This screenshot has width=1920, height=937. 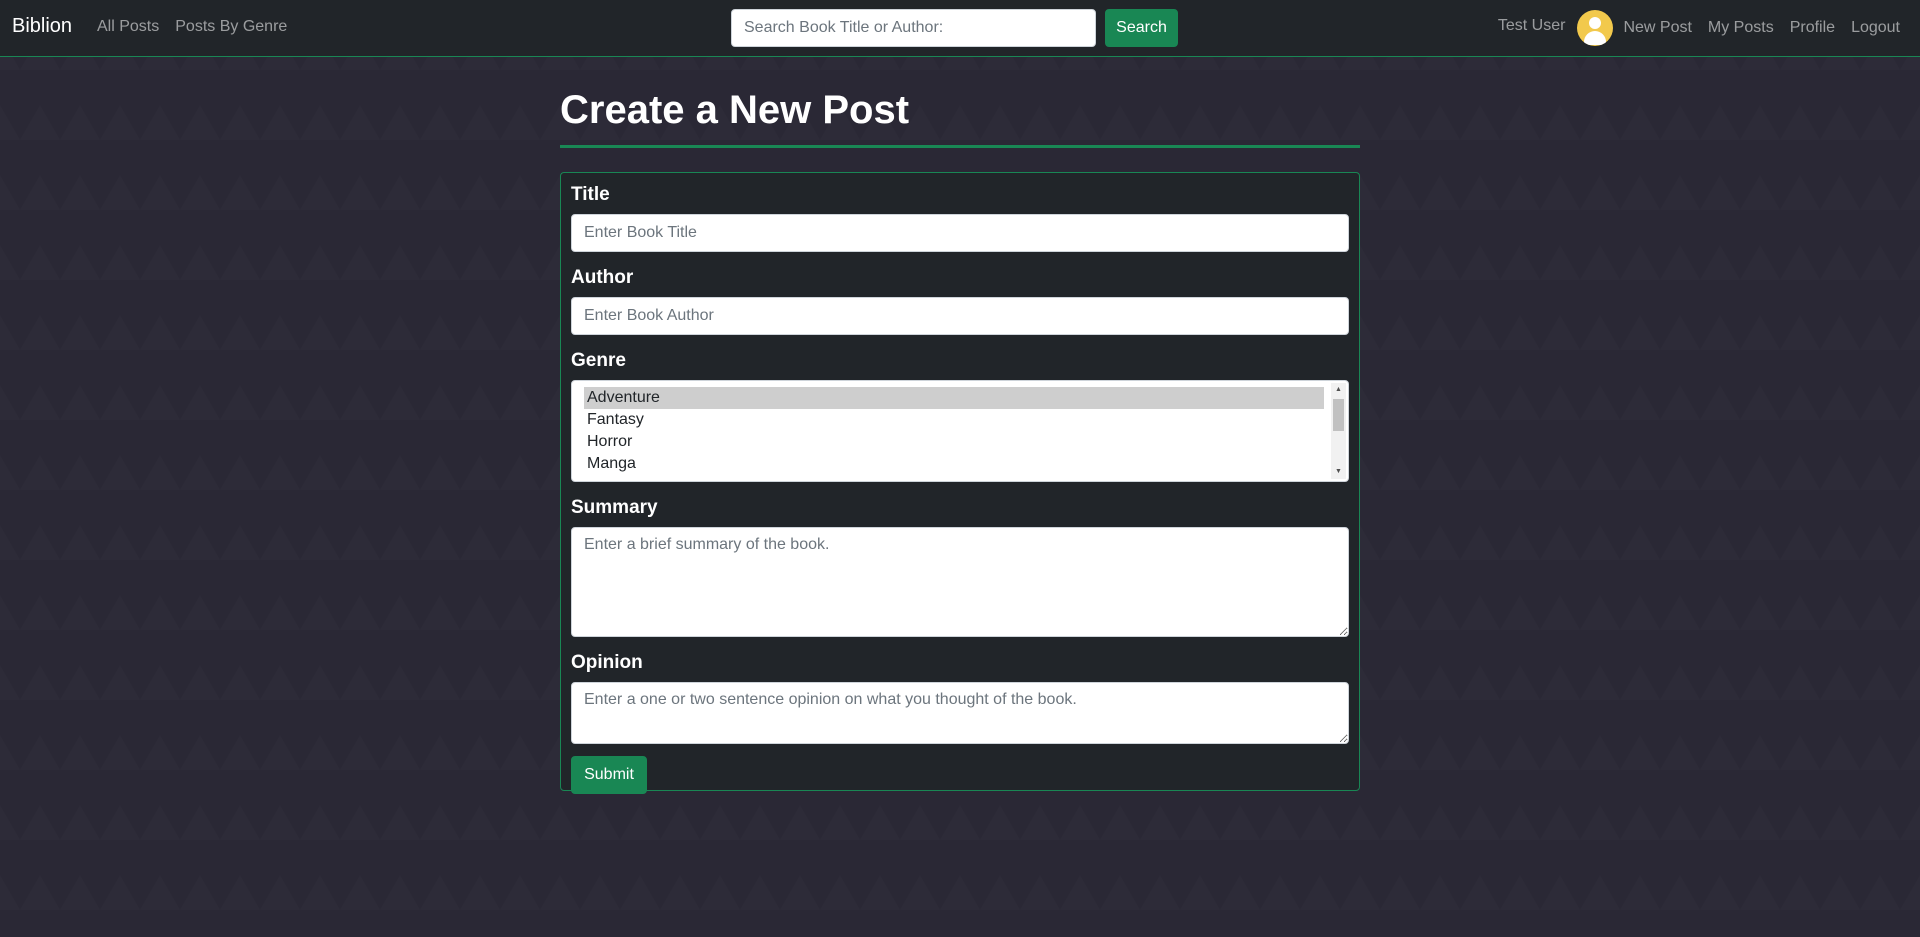 What do you see at coordinates (1141, 28) in the screenshot?
I see `search-button: Search` at bounding box center [1141, 28].